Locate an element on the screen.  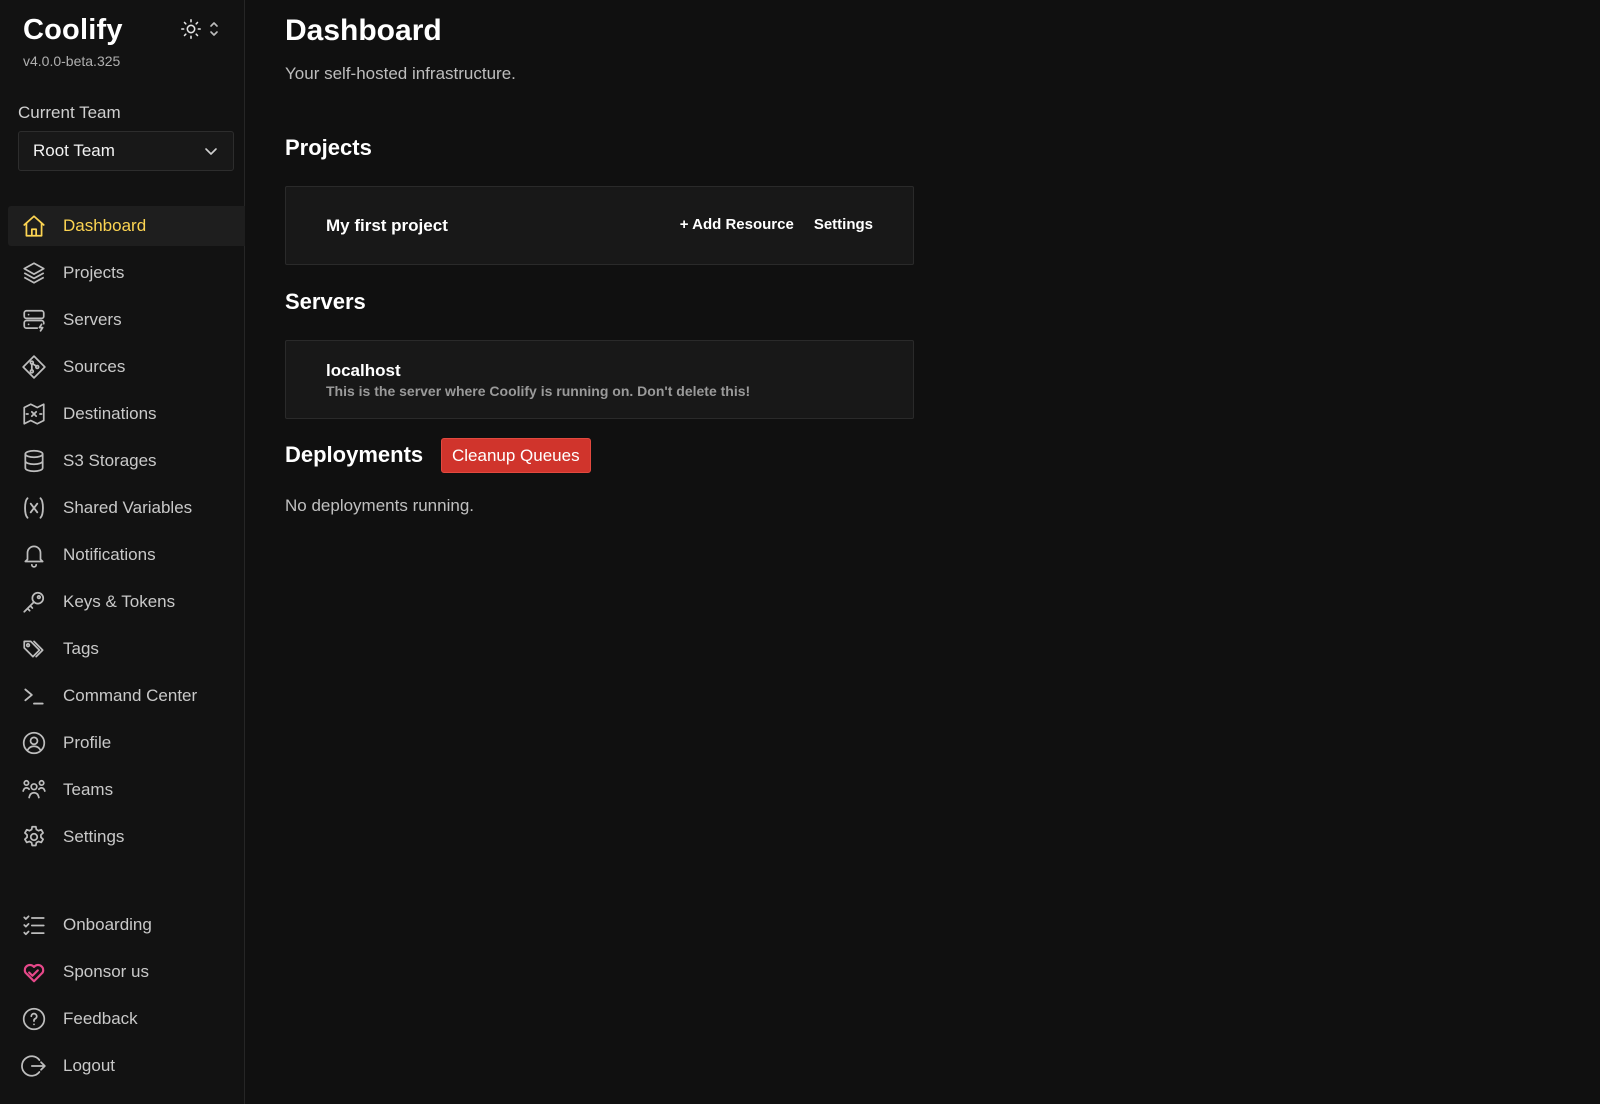
checklist-icon is located at coordinates (34, 925).